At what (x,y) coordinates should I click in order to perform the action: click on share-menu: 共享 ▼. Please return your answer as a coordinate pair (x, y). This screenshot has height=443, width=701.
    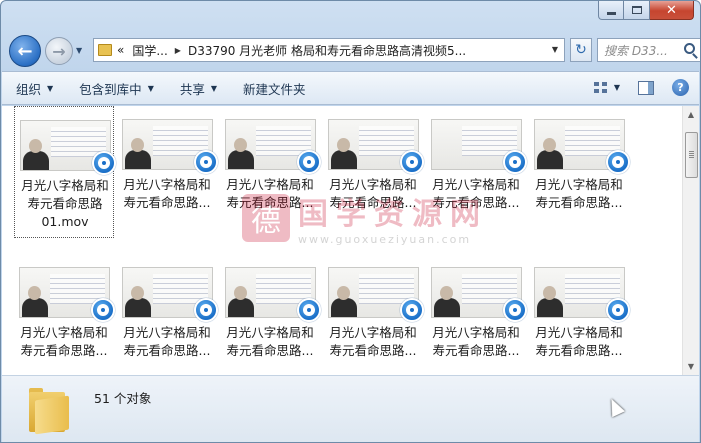
    Looking at the image, I should click on (197, 88).